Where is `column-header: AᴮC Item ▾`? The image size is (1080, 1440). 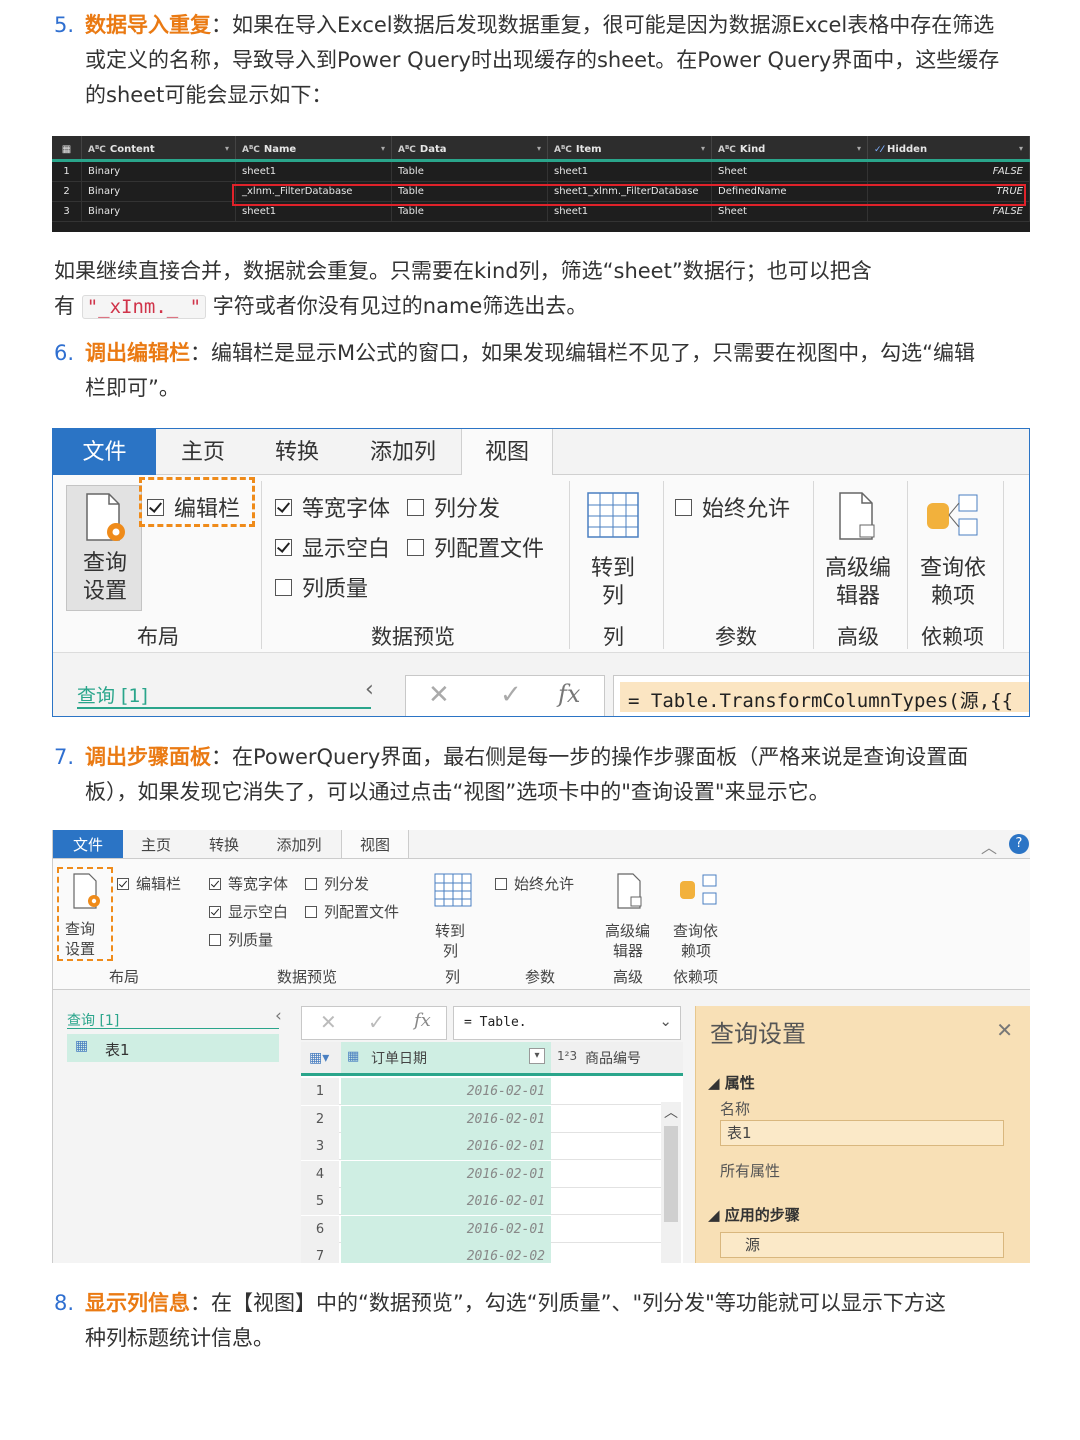 column-header: AᴮC Item ▾ is located at coordinates (630, 147).